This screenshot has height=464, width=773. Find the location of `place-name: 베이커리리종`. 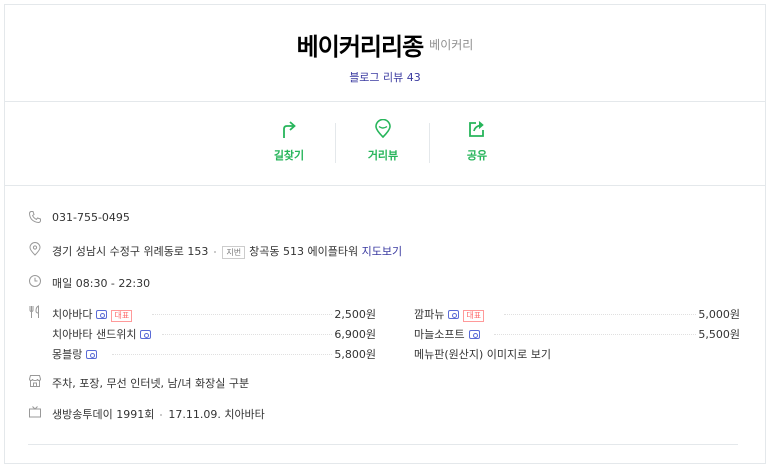

place-name: 베이커리리종 is located at coordinates (360, 47).